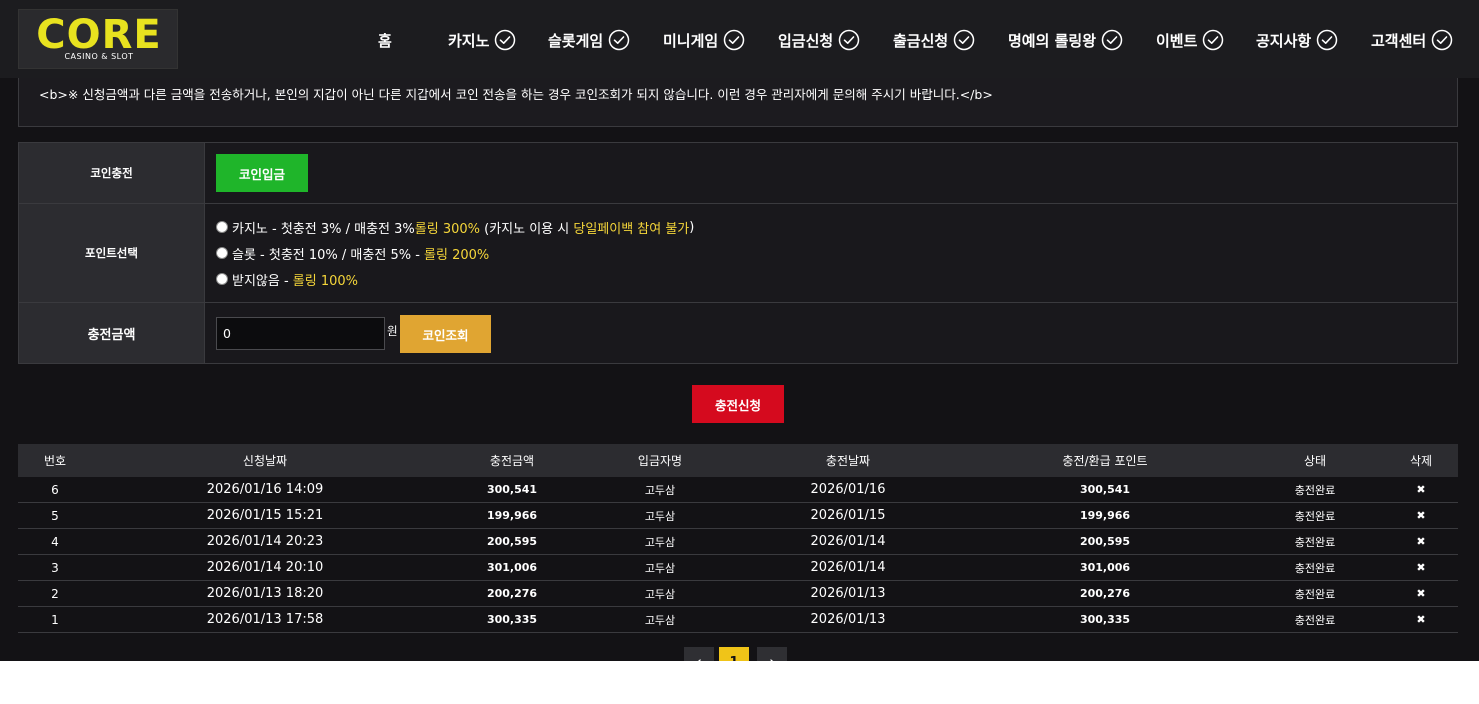 This screenshot has width=1479, height=704. I want to click on coin-charge-row: 코인충전 코인입금, so click(738, 173).